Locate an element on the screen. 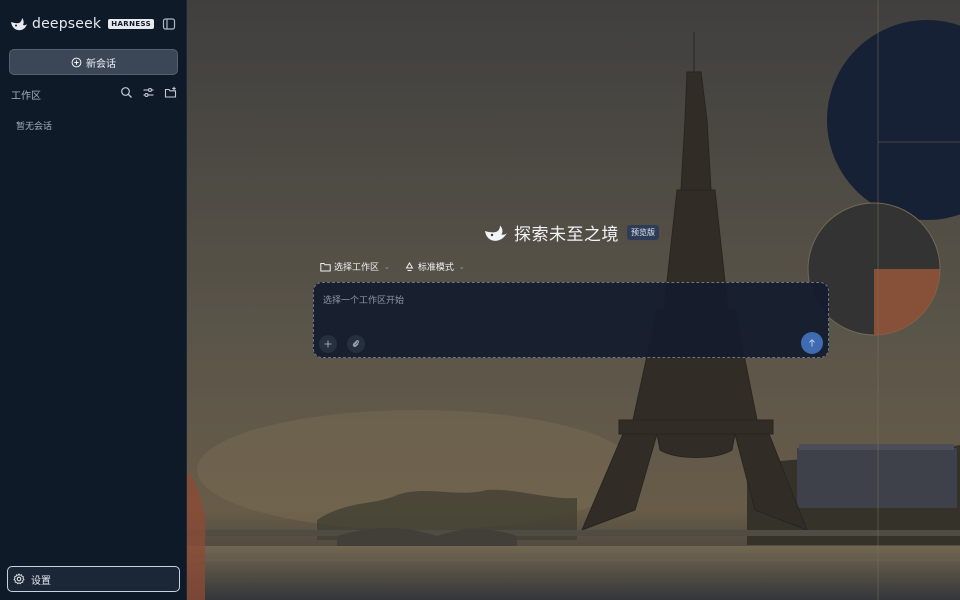 This screenshot has height=600, width=960. workspace-select-label: 选择工作区 is located at coordinates (357, 268).